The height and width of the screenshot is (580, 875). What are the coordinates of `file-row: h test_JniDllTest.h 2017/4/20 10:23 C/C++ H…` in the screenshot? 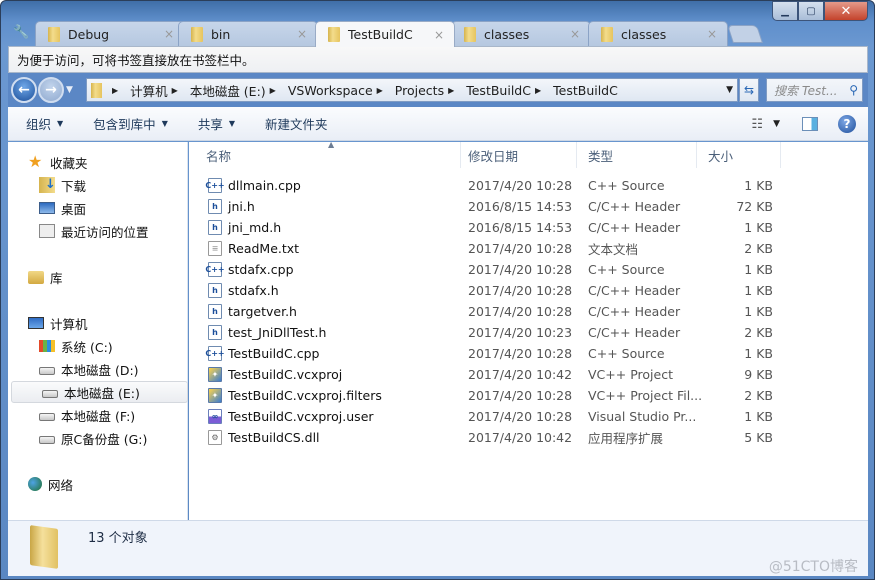 It's located at (528, 332).